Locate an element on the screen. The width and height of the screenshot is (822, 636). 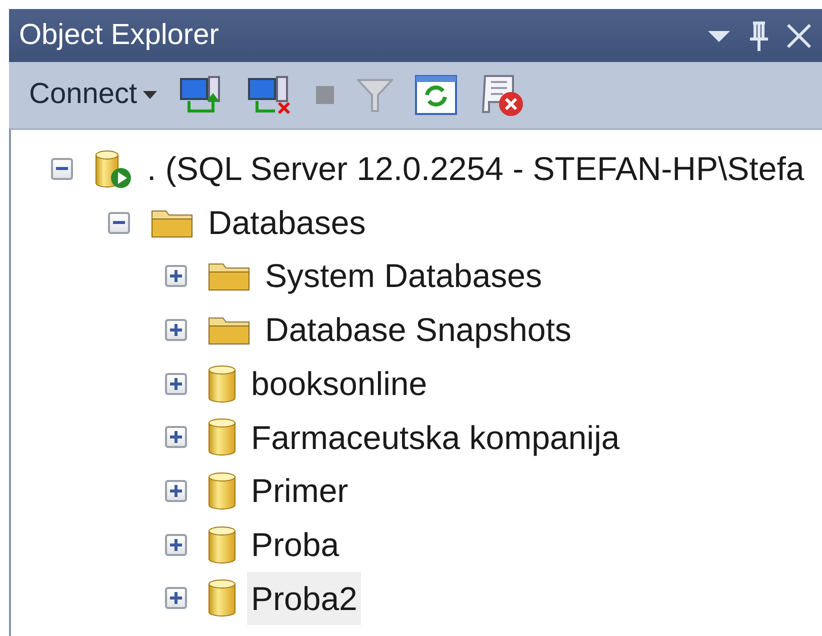
server-icon is located at coordinates (113, 168).